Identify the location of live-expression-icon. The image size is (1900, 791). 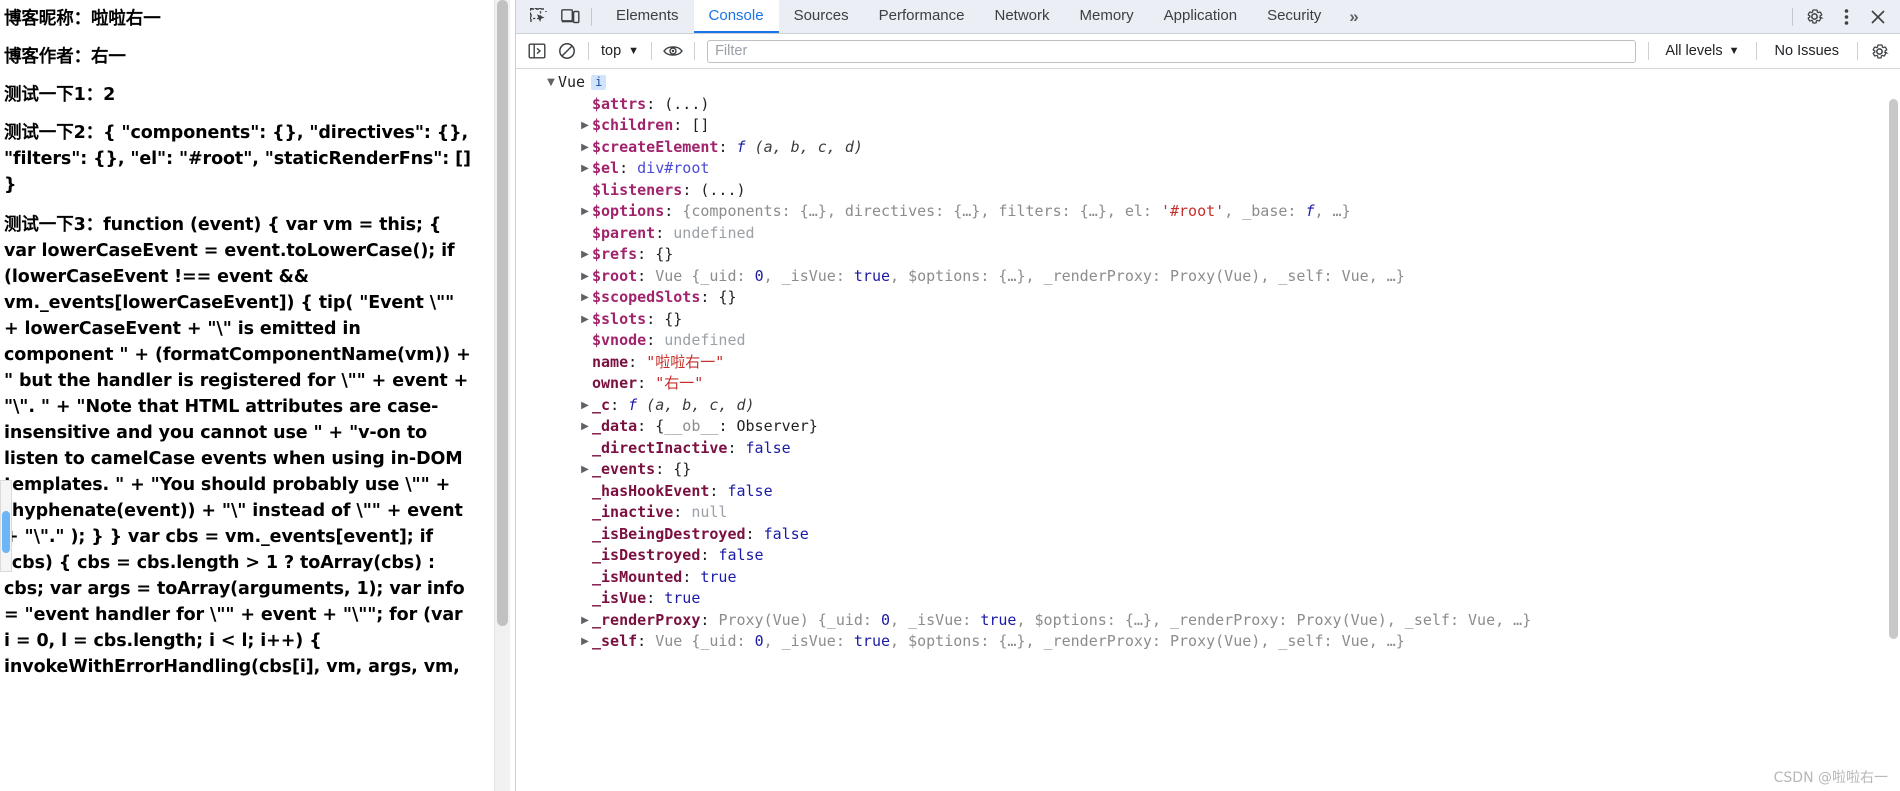
(673, 51).